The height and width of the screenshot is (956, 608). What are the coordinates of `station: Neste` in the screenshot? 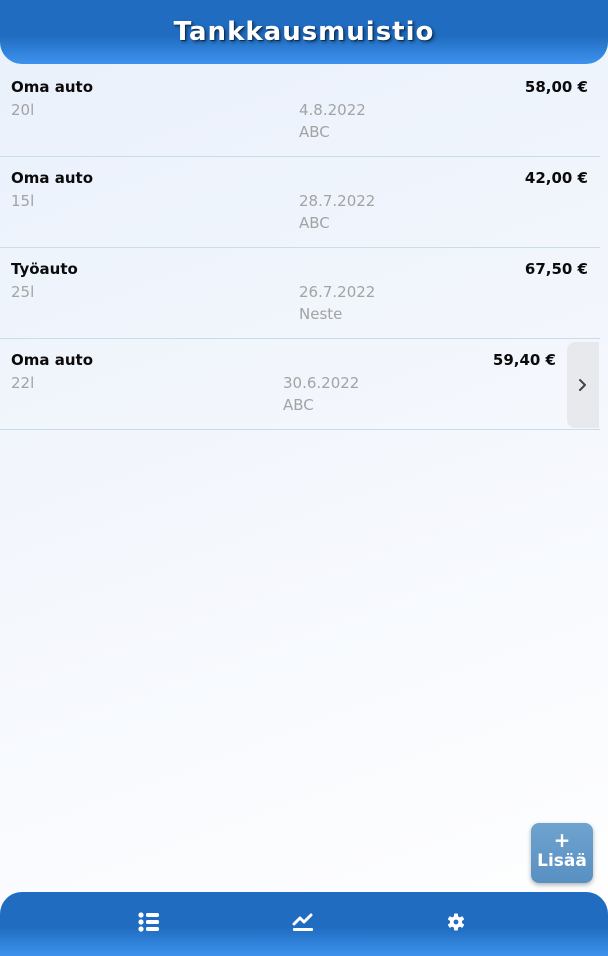 It's located at (321, 314).